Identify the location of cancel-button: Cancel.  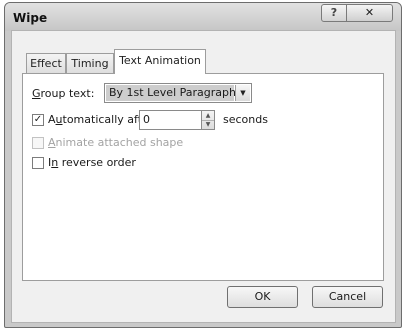
(347, 297).